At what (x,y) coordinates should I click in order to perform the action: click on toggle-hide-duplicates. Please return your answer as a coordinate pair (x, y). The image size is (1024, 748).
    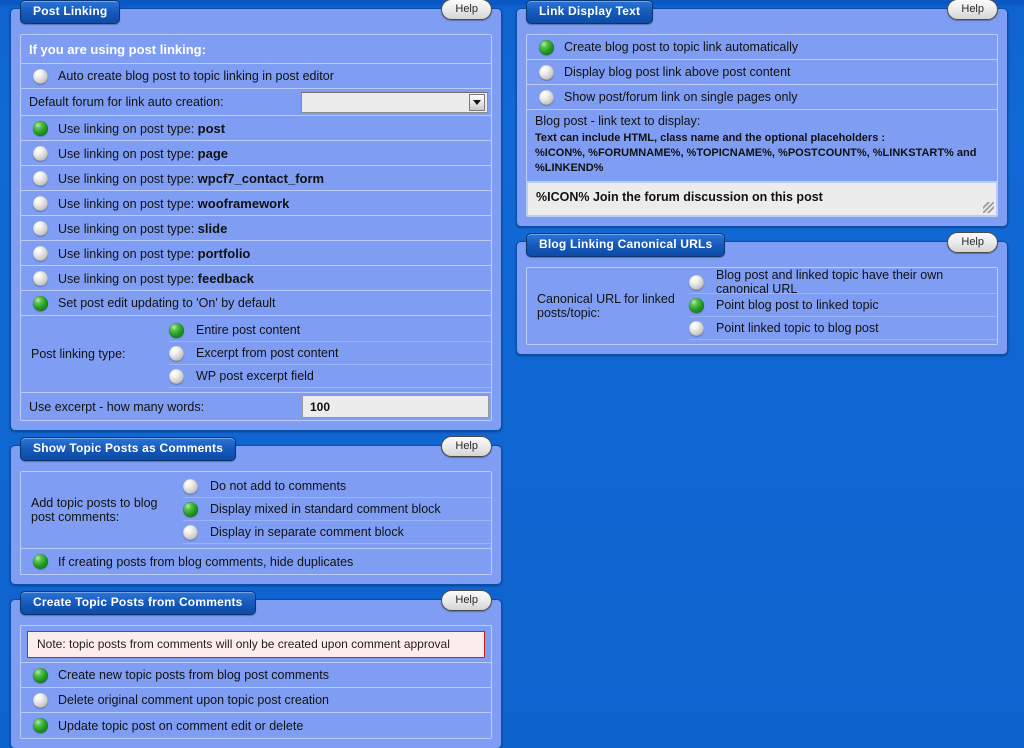
    Looking at the image, I should click on (40, 561).